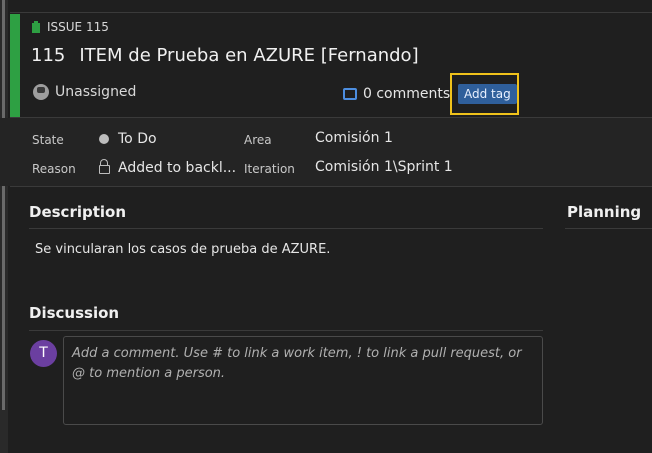 This screenshot has width=652, height=453. What do you see at coordinates (78, 27) in the screenshot?
I see `work-item-type-label: ISSUE 115` at bounding box center [78, 27].